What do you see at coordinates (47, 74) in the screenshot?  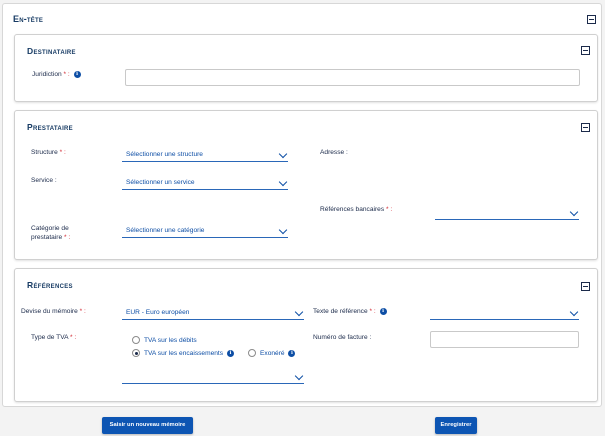 I see `juridiction-label-text: Juridiction` at bounding box center [47, 74].